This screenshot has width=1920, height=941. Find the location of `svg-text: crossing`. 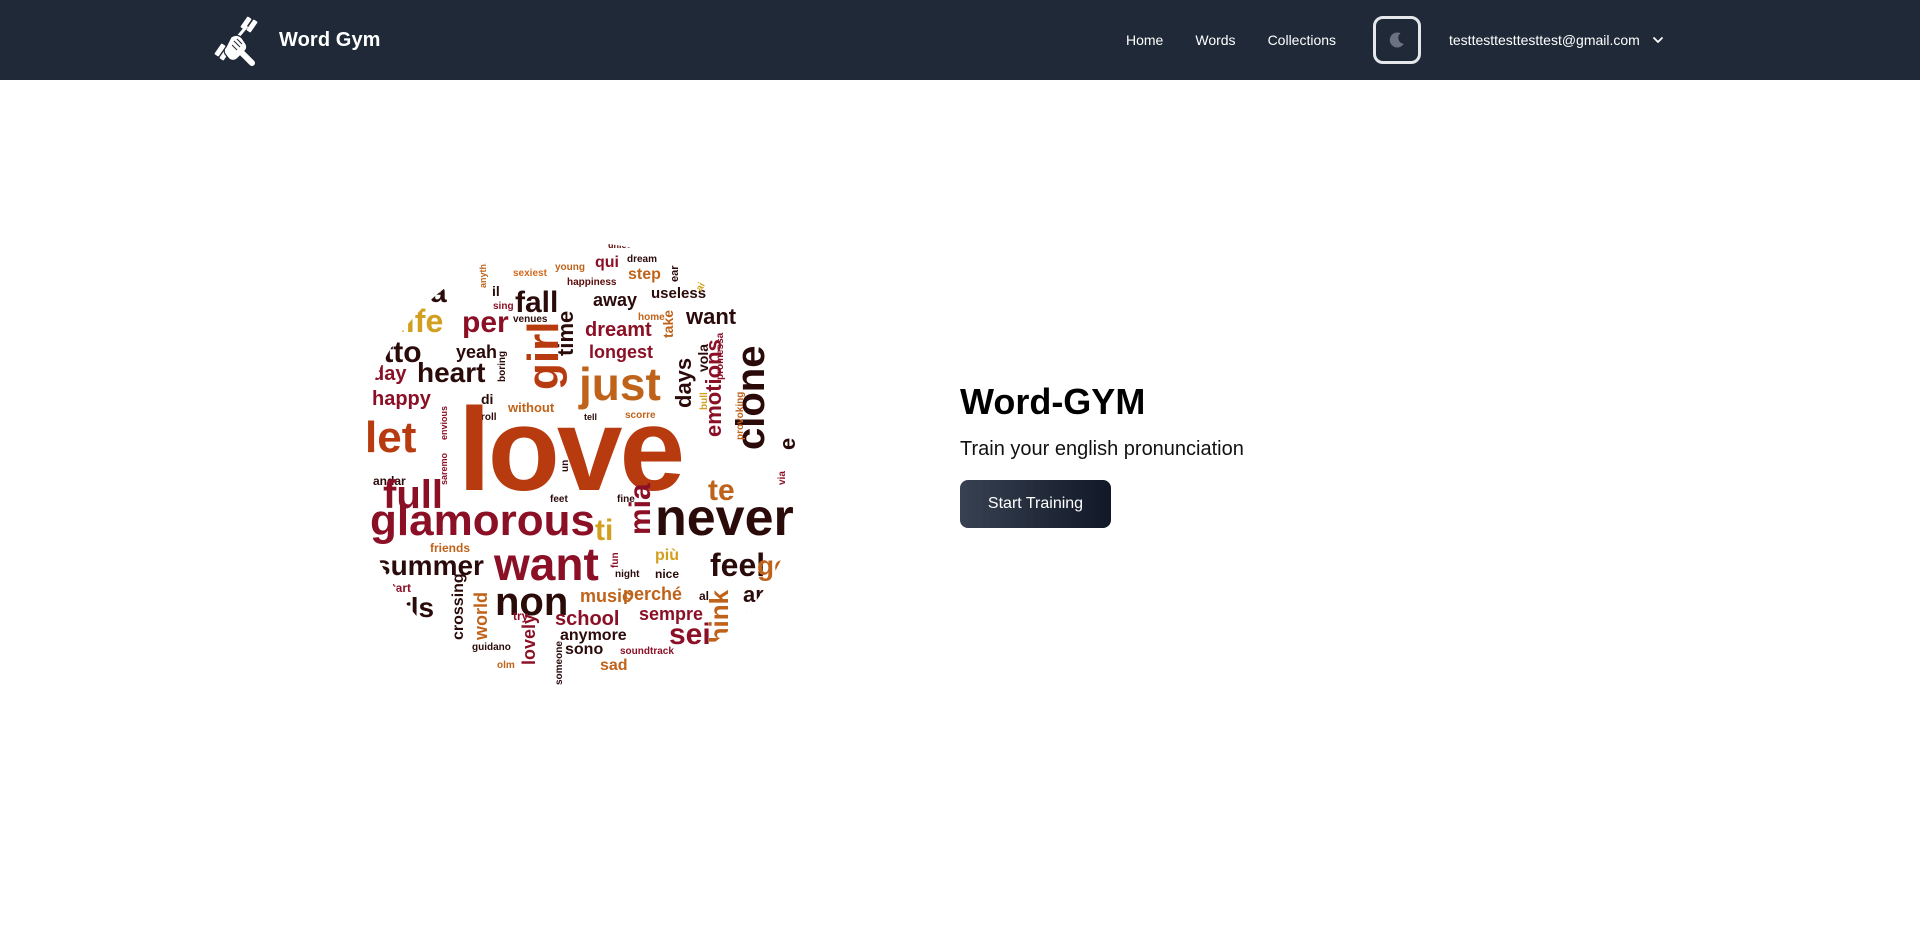

svg-text: crossing is located at coordinates (458, 606).